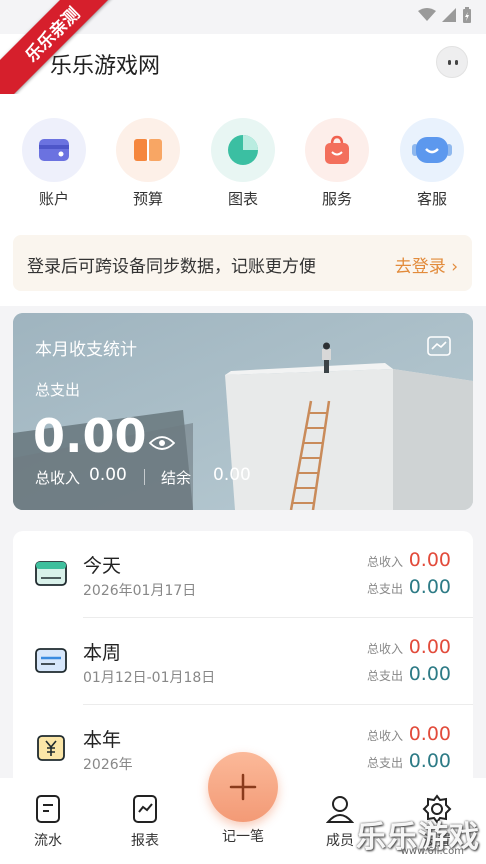  I want to click on nav-item-report: 报表, so click(145, 822).